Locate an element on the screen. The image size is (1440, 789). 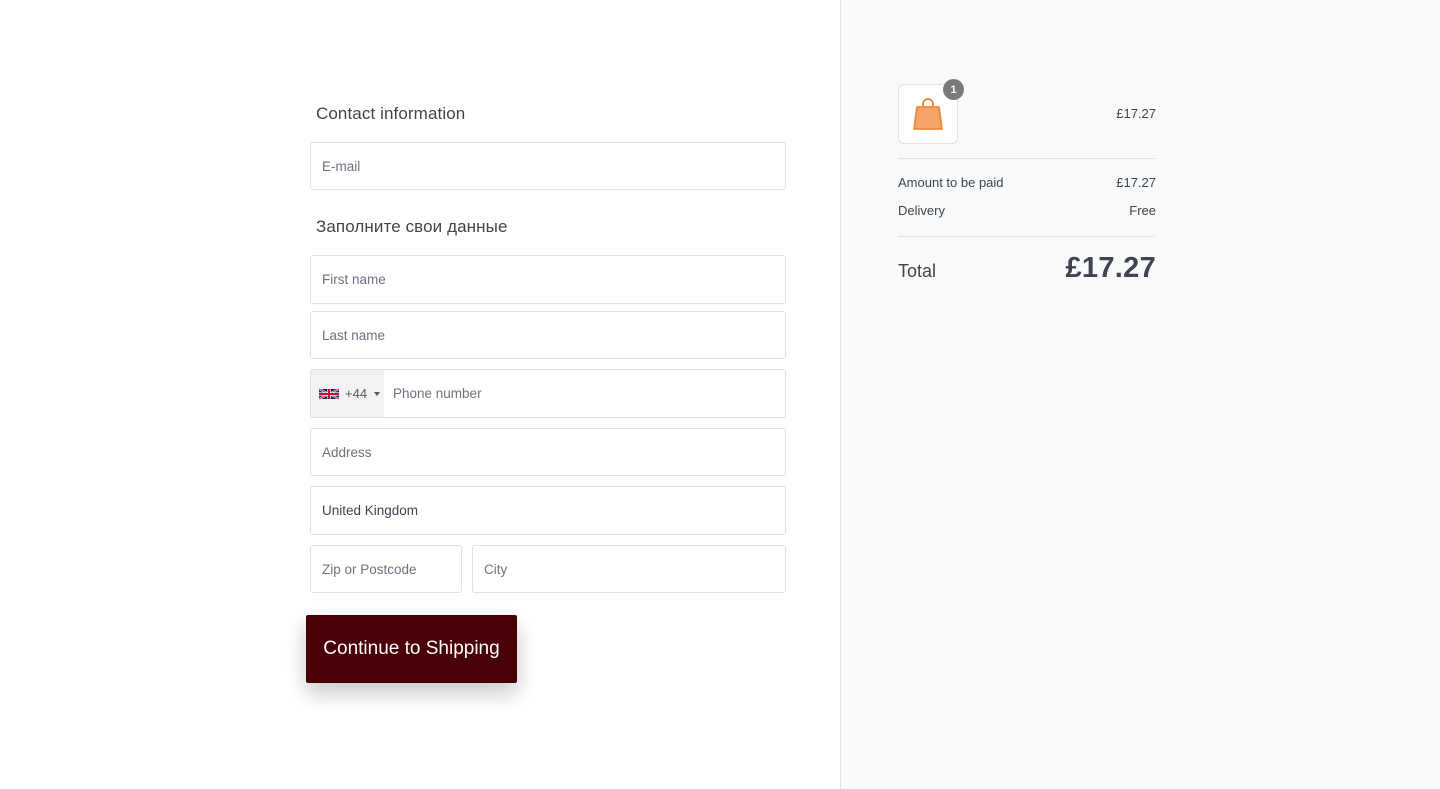
delivery-value: Free is located at coordinates (1142, 210).